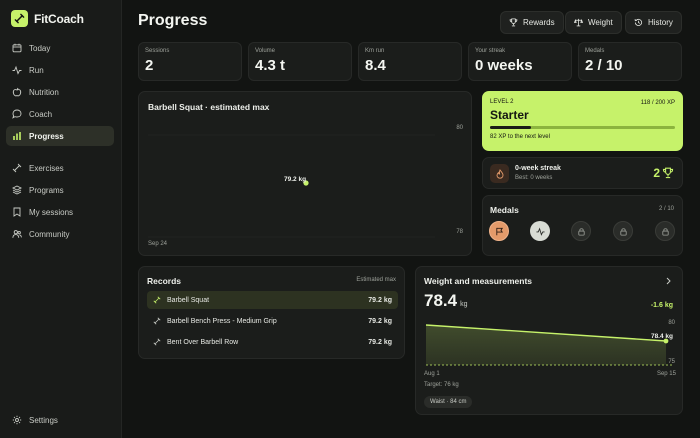 The width and height of the screenshot is (700, 438). I want to click on medals-title: Medals, so click(504, 210).